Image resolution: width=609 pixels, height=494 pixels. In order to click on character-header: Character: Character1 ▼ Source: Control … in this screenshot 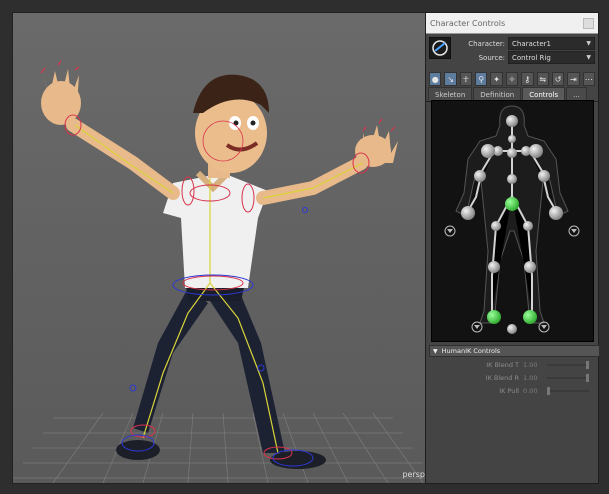, I will do `click(512, 52)`.